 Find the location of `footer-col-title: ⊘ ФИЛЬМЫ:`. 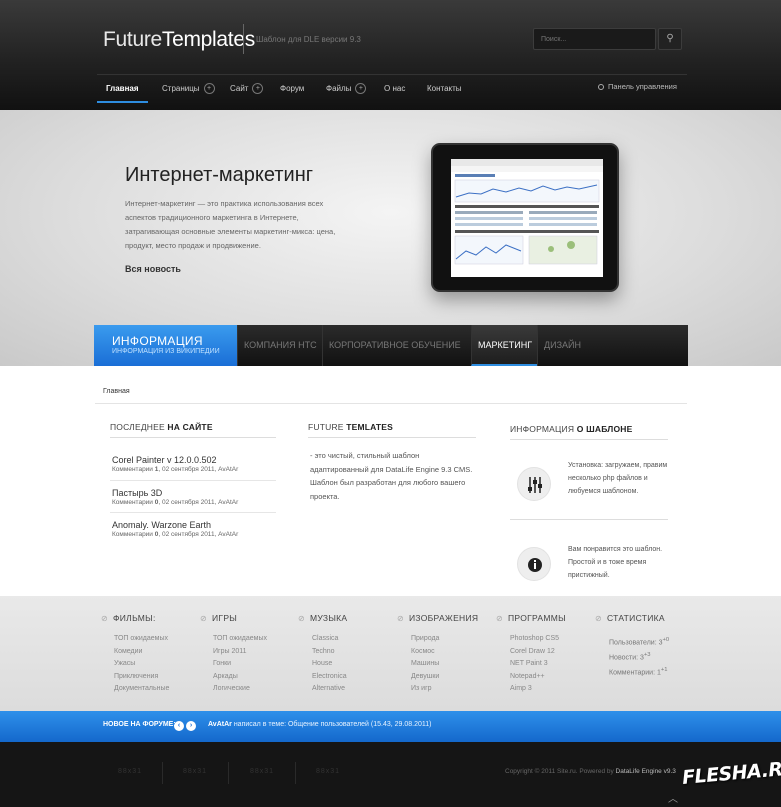

footer-col-title: ⊘ ФИЛЬМЫ: is located at coordinates (128, 618).